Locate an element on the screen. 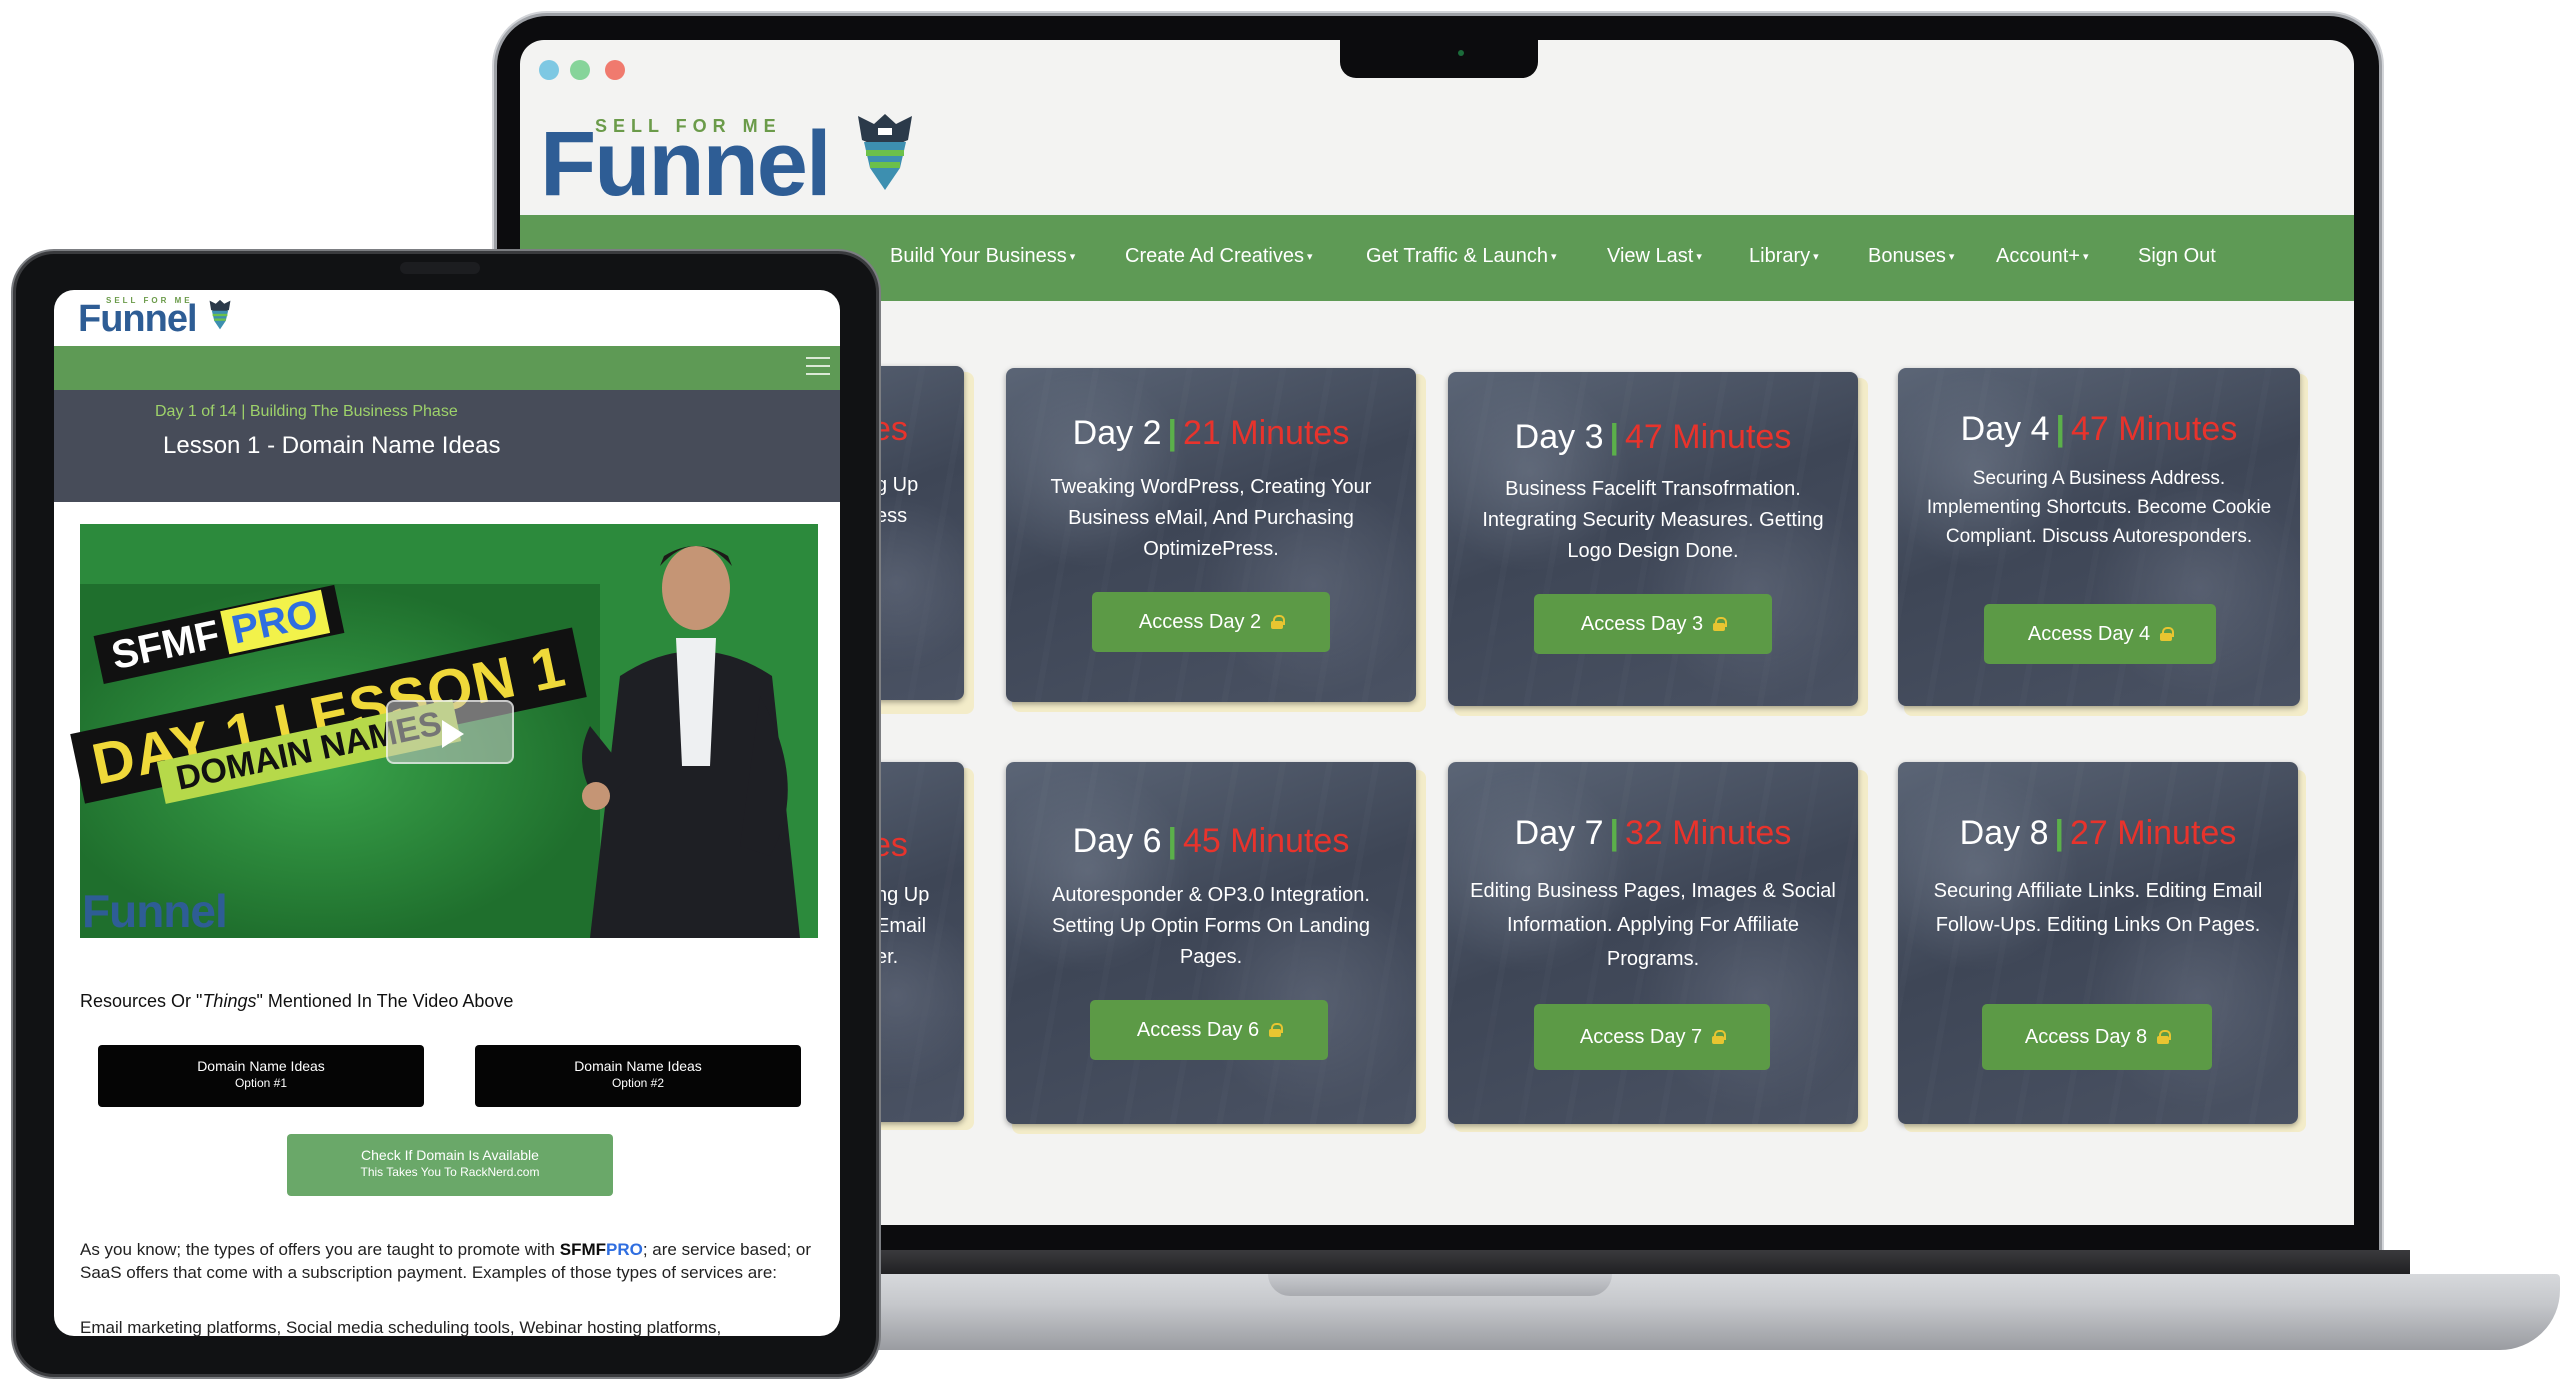 The height and width of the screenshot is (1391, 2560). nav-library: Library ▾ is located at coordinates (1784, 256).